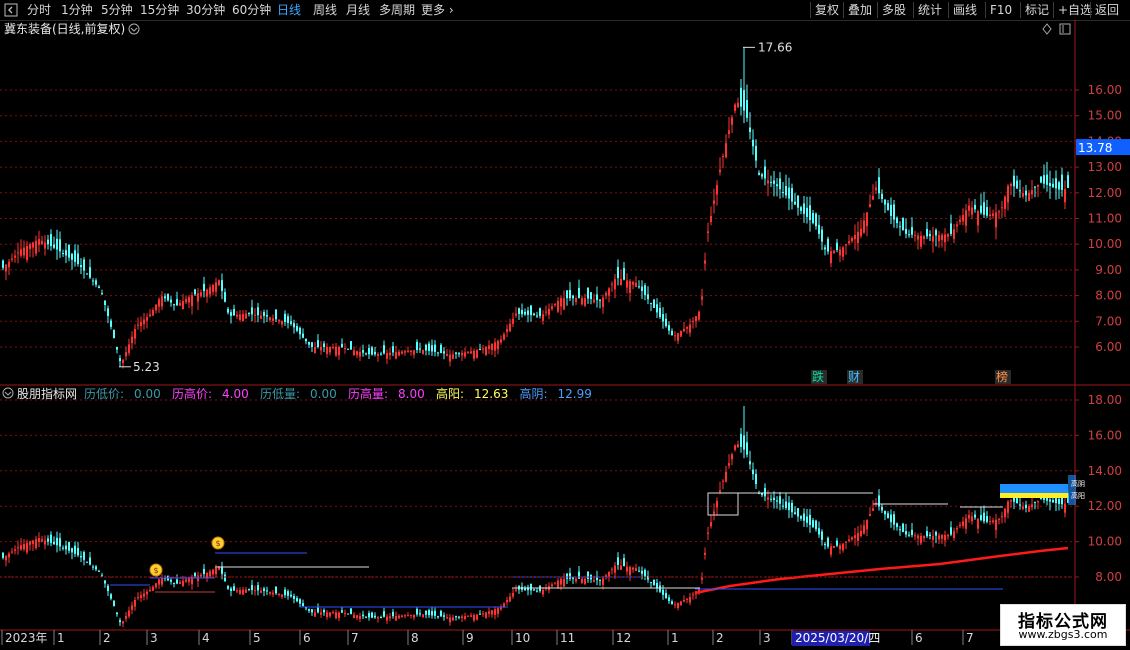 Image resolution: width=1130 pixels, height=650 pixels. I want to click on toolbar-btn-8: 返回, so click(1107, 10).